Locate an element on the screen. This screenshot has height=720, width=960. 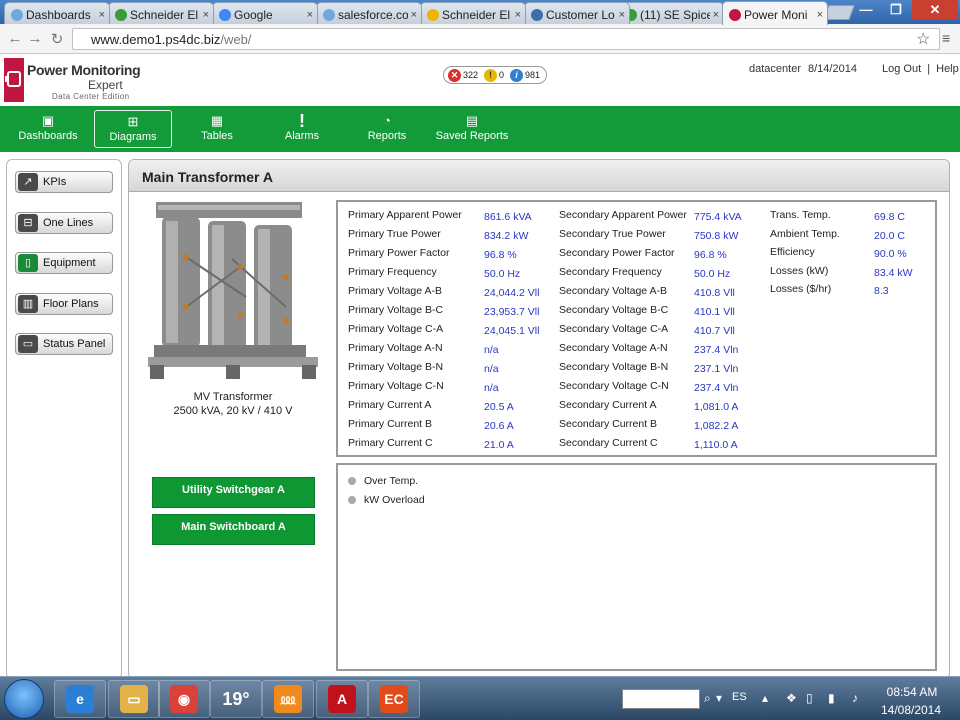
nav-diagrams: ⊞ Diagrams is located at coordinates (133, 129).